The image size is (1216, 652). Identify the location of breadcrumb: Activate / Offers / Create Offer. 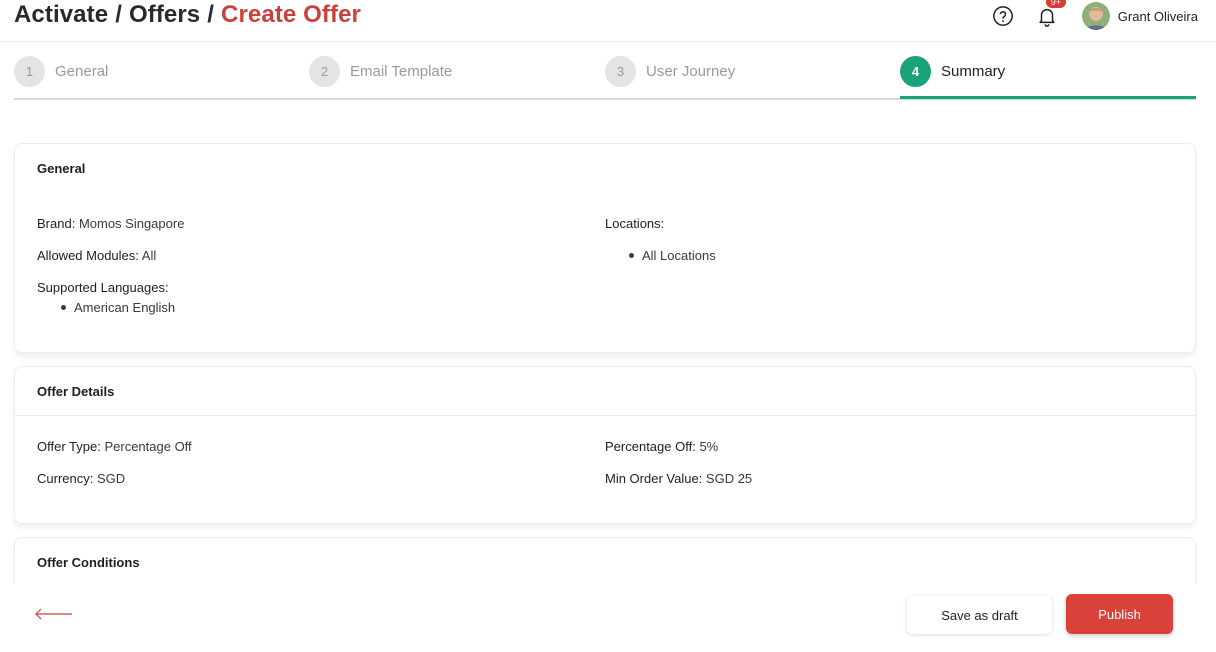
(187, 15).